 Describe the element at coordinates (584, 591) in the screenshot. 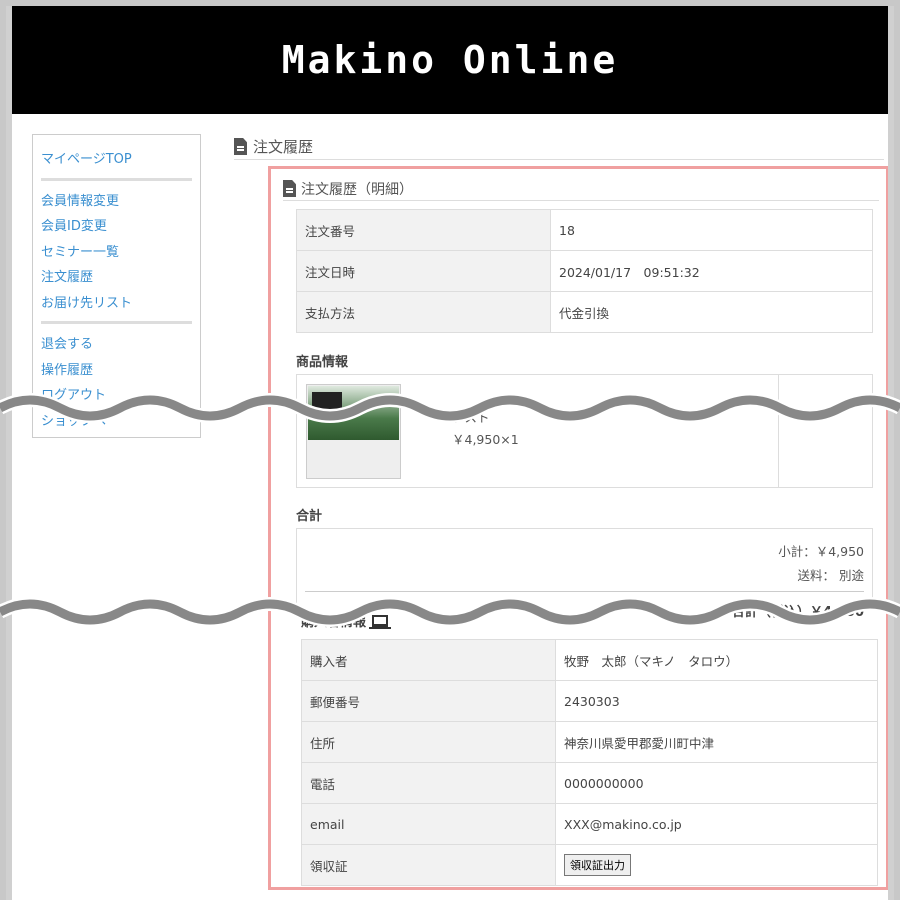

I see `total-divider` at that location.